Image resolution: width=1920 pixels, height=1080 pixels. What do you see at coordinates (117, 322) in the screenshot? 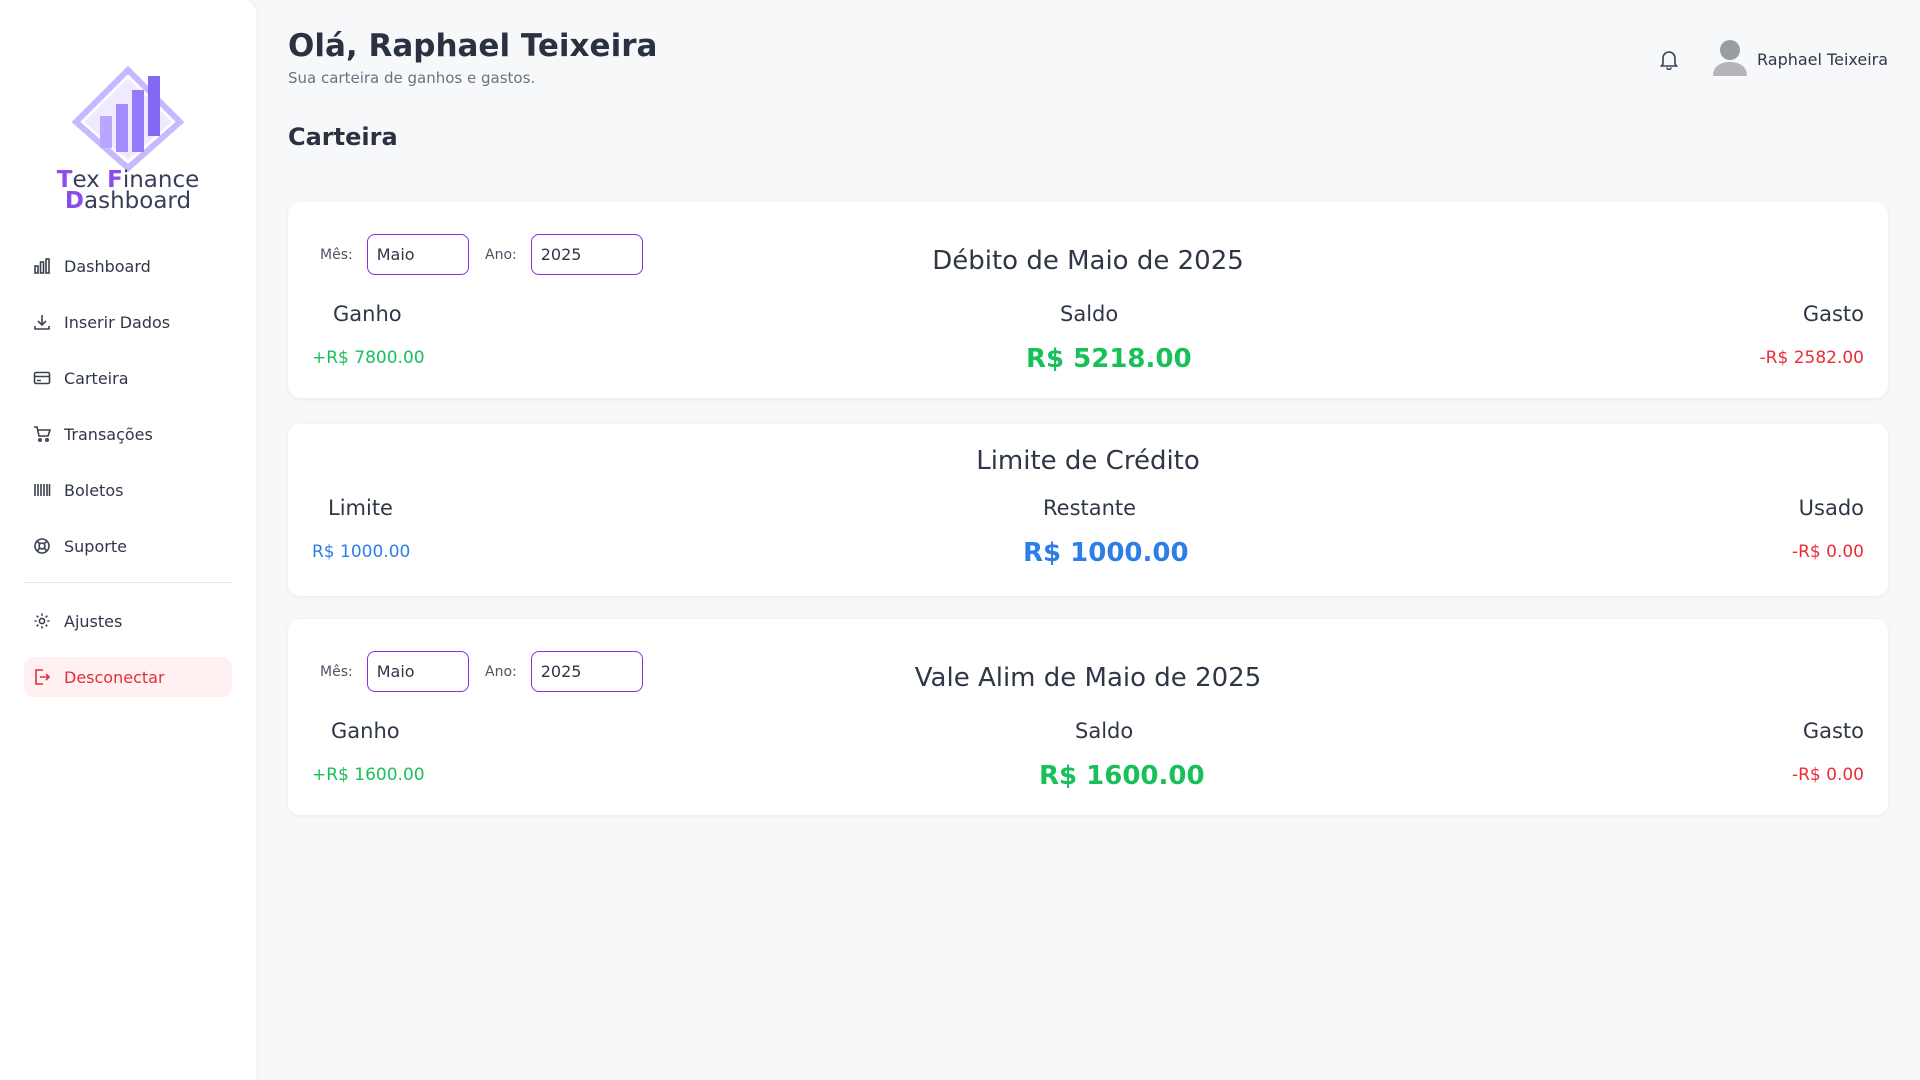
I see `sidebar-item-label: Inserir Dados` at bounding box center [117, 322].